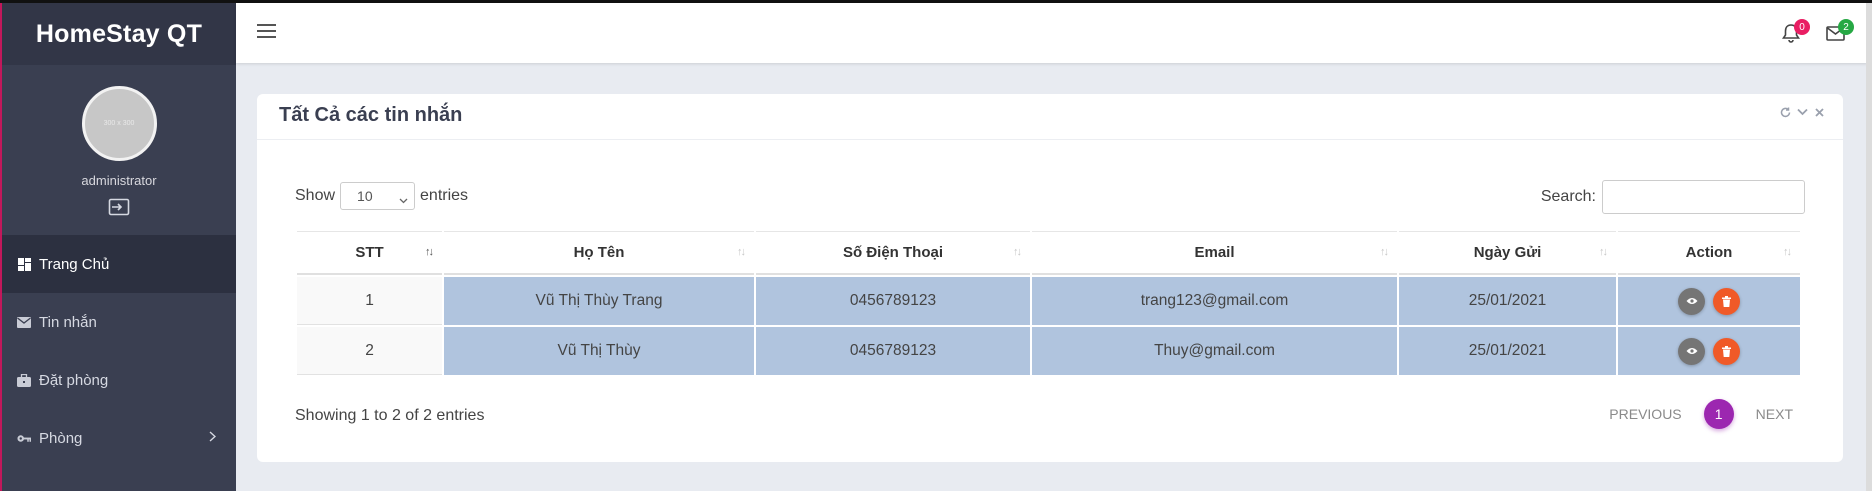 The height and width of the screenshot is (491, 1872). What do you see at coordinates (893, 253) in the screenshot?
I see `column-header-so-dien-thoai: Số Điện Thoại ↑↓` at bounding box center [893, 253].